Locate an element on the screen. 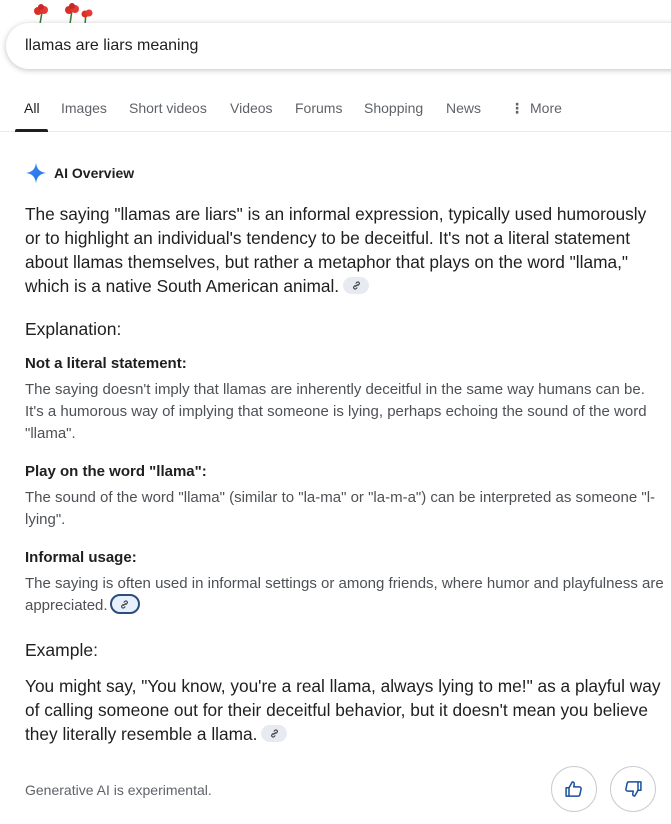  search-box is located at coordinates (338, 46).